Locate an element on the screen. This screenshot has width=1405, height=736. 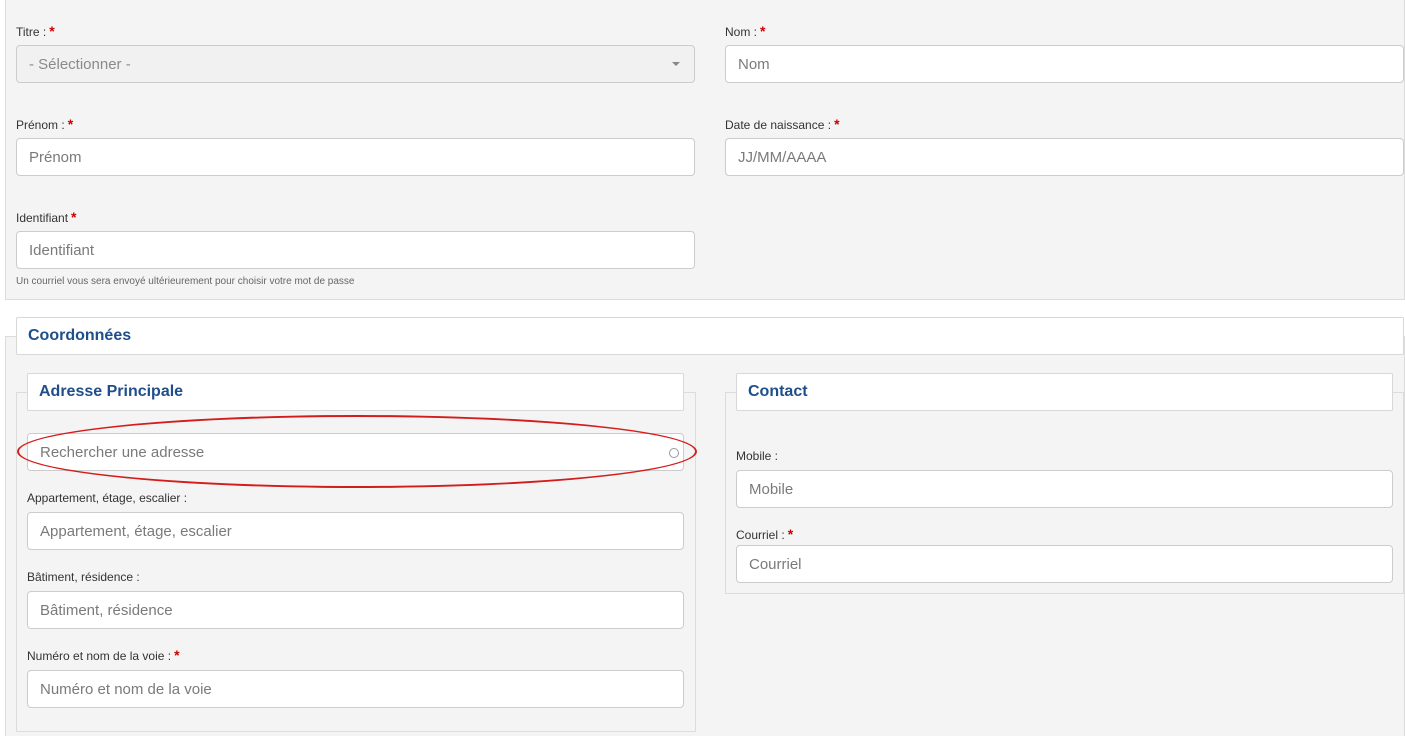
identifiant-label: Identifiant * is located at coordinates (46, 217).